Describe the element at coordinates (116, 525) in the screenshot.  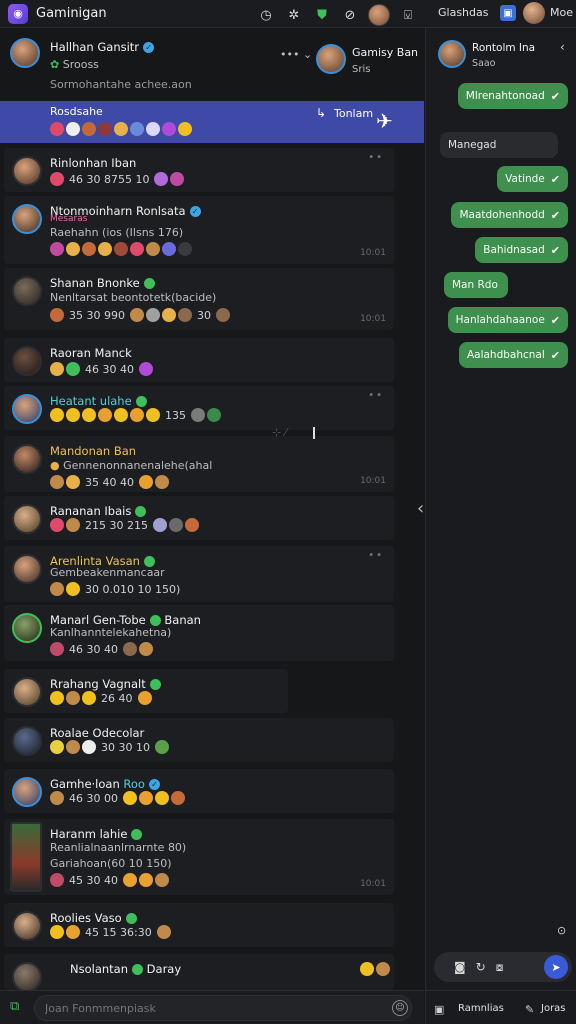
I see `reaction-count: 215 30 215` at that location.